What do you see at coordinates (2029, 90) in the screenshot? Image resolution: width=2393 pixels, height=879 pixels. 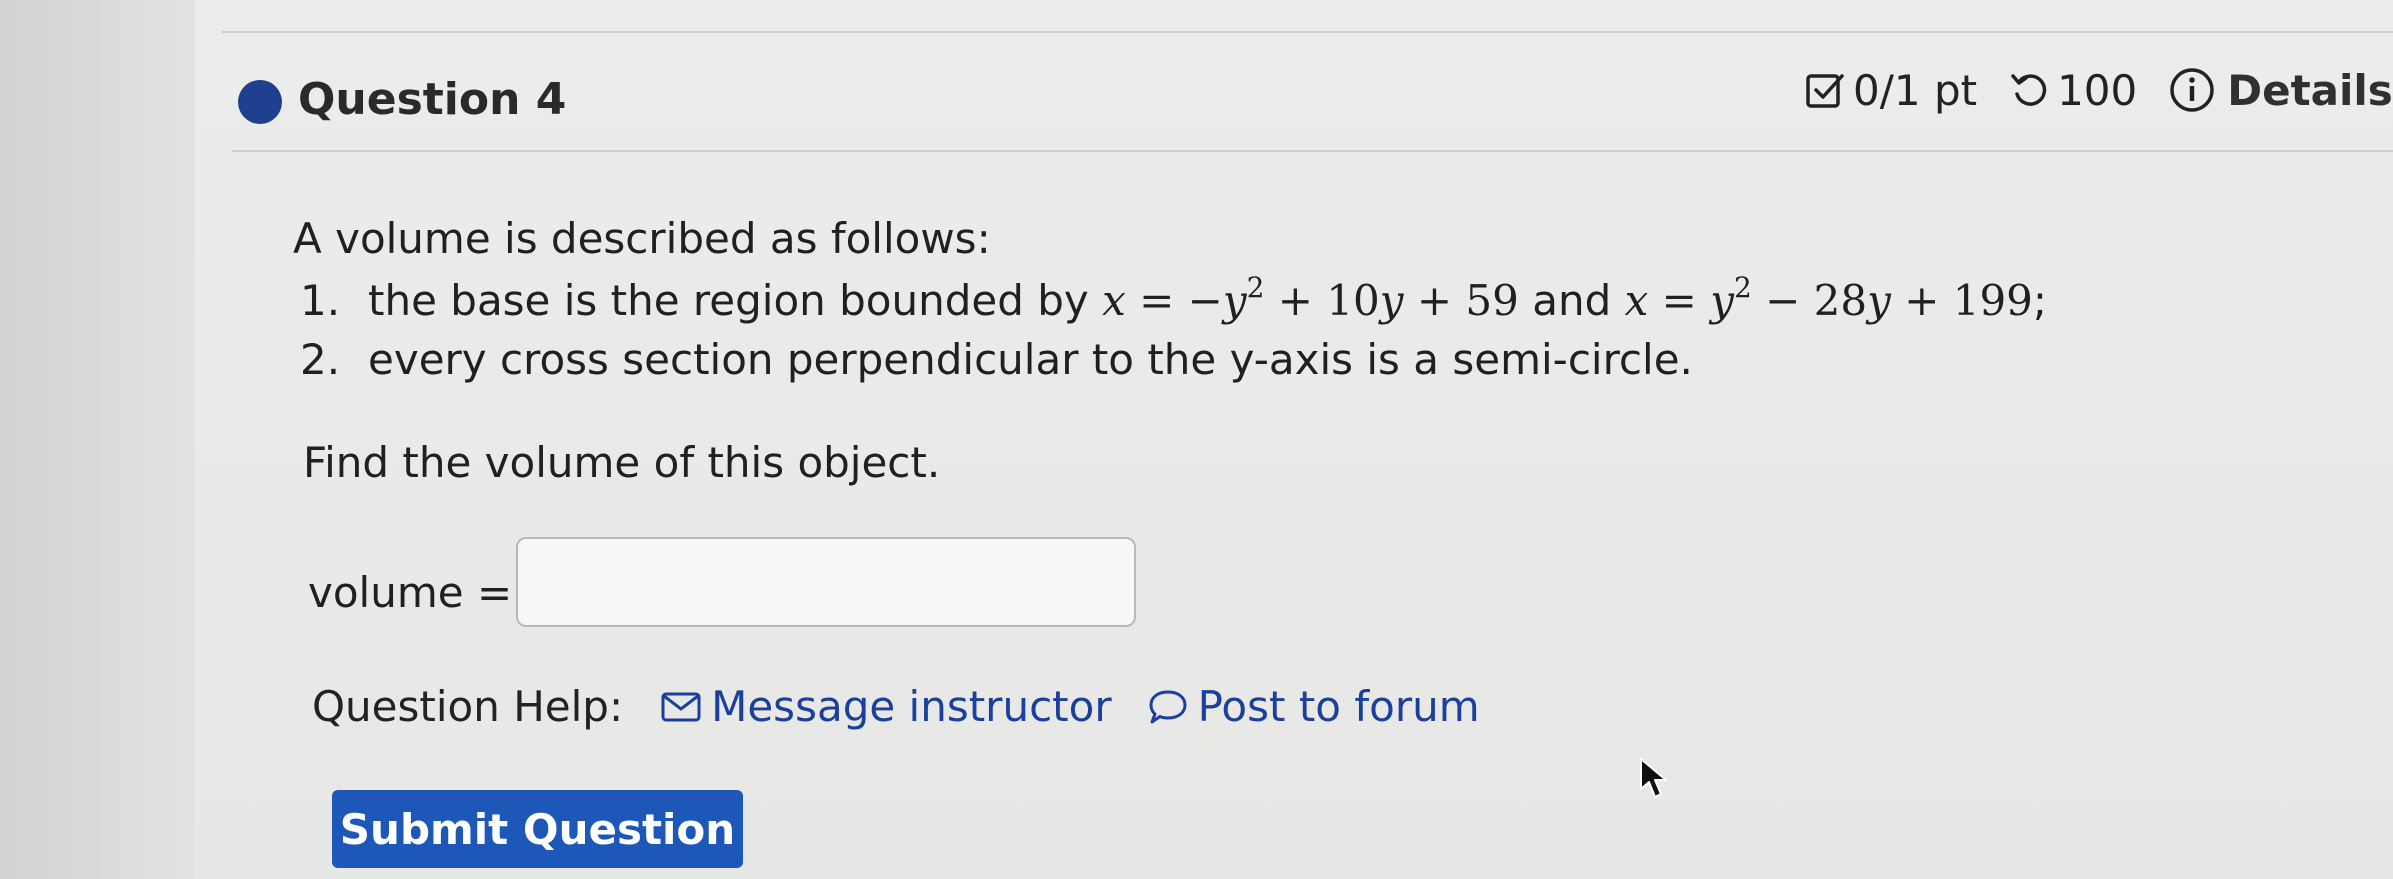 I see `retry-icon` at bounding box center [2029, 90].